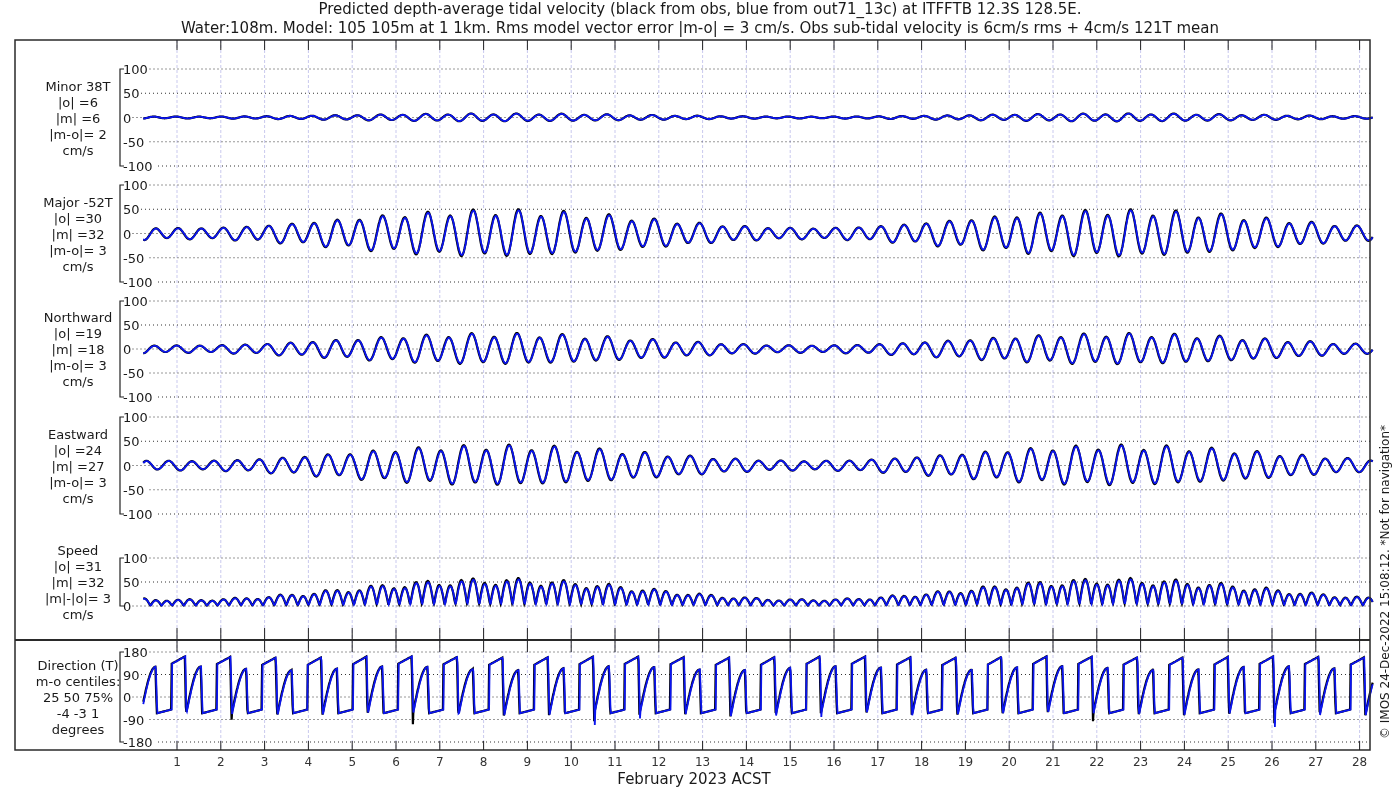  What do you see at coordinates (1140, 762) in the screenshot?
I see `x-tick-label: 23` at bounding box center [1140, 762].